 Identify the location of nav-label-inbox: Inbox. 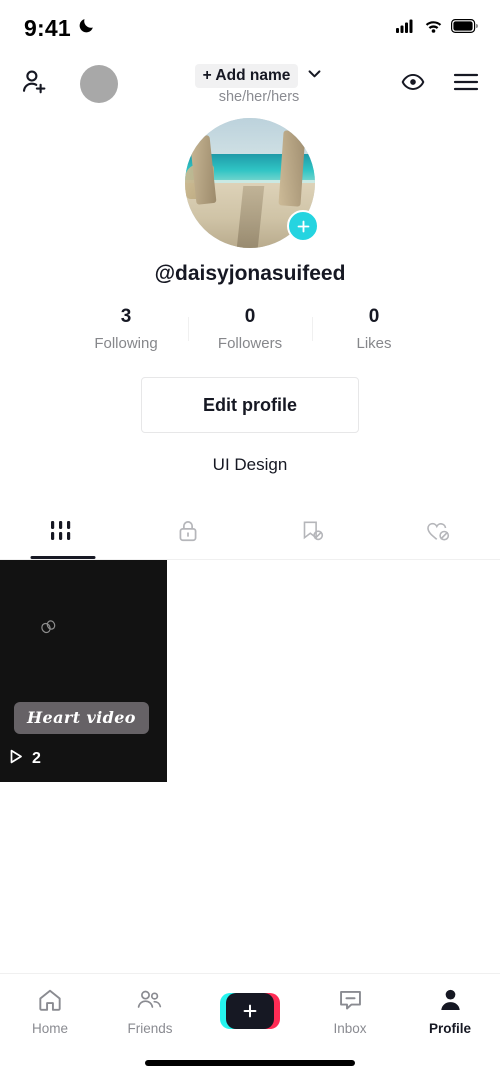
(350, 1028).